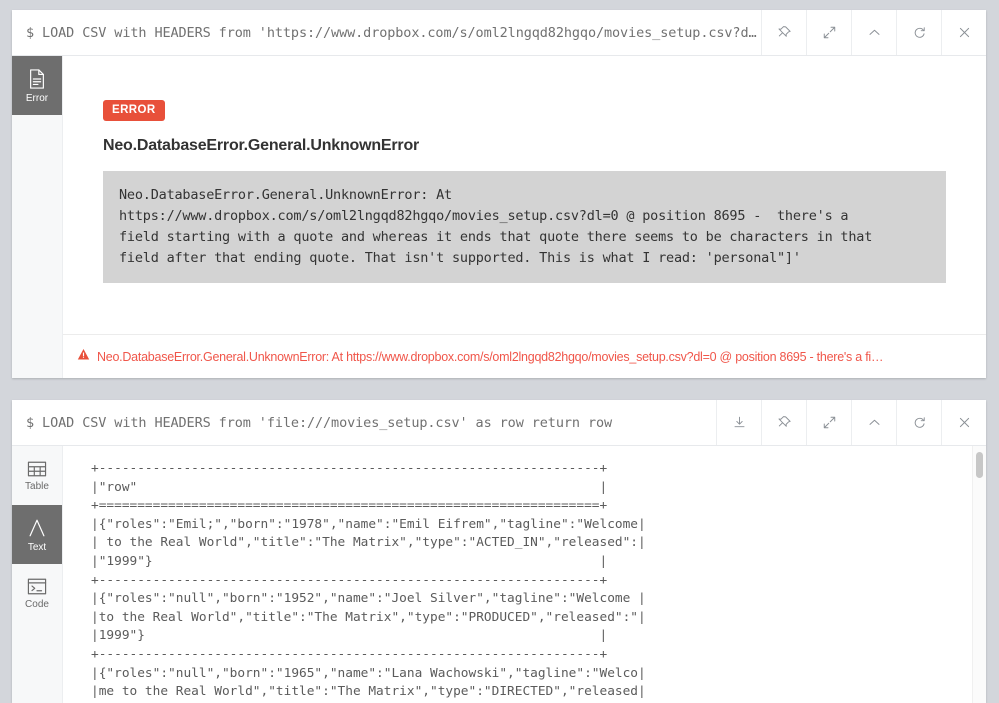  Describe the element at coordinates (979, 465) in the screenshot. I see `scrollbar-thumb` at that location.